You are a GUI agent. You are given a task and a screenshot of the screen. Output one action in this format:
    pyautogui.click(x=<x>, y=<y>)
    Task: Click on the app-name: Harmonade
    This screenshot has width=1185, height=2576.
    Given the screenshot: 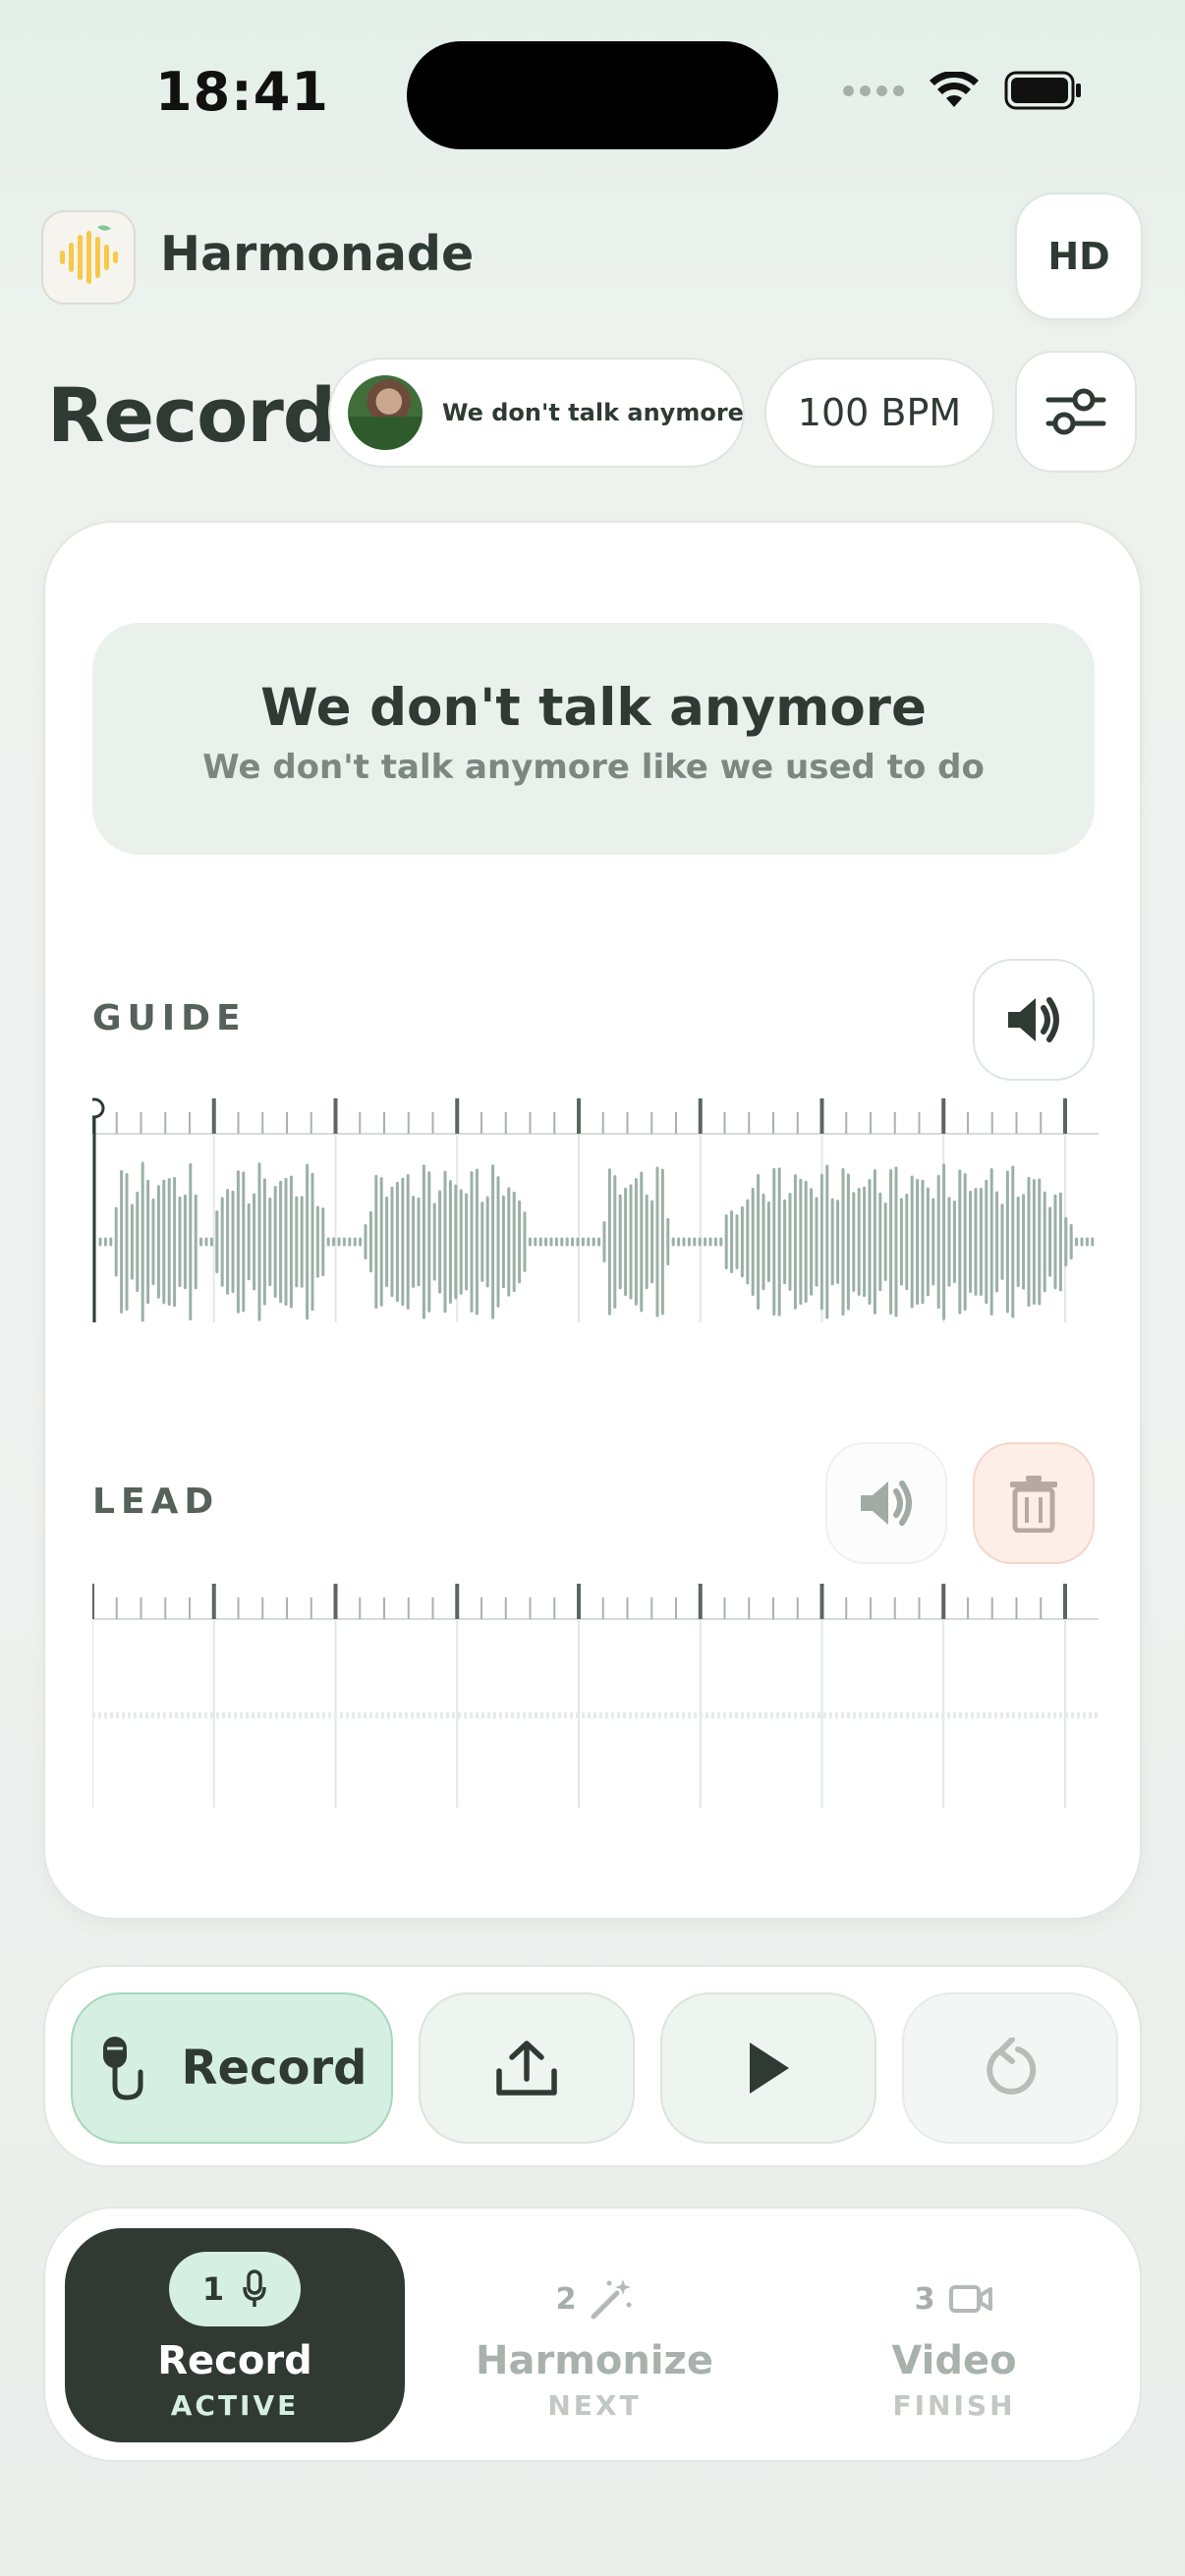 What is the action you would take?
    pyautogui.click(x=318, y=254)
    